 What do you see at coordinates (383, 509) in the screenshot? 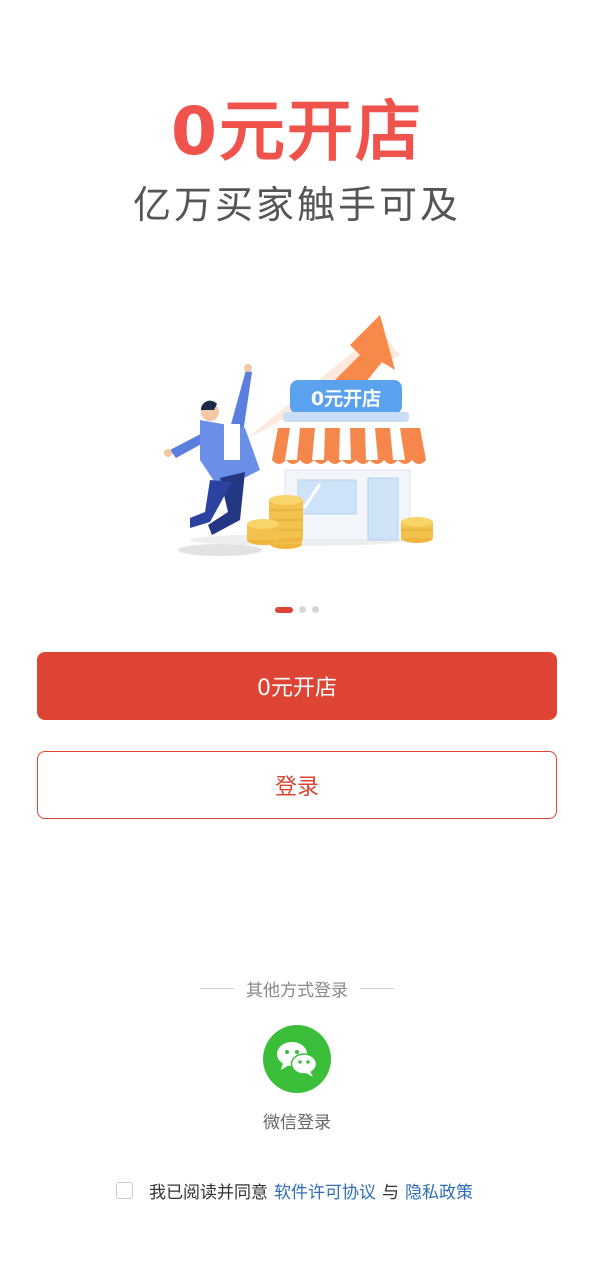
I see `shop-door` at bounding box center [383, 509].